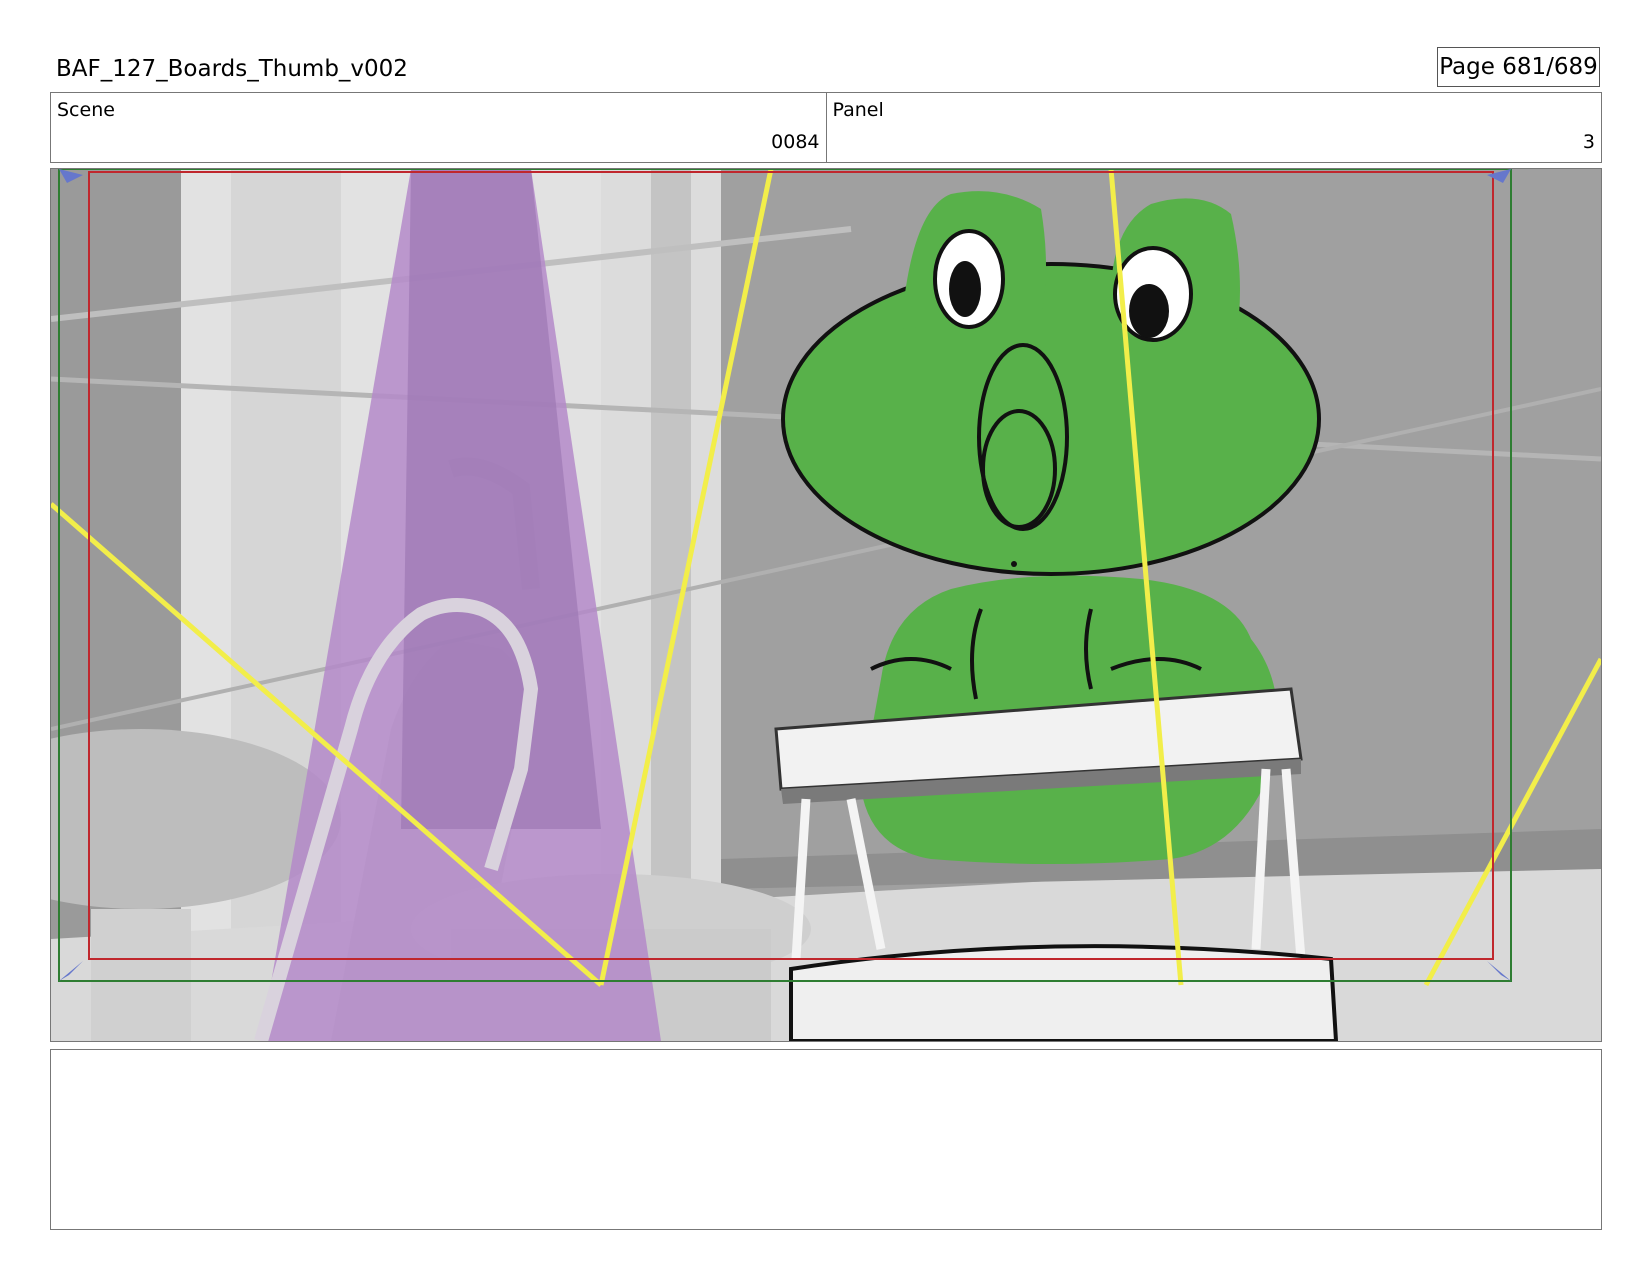  I want to click on panel-number: 3, so click(1588, 142).